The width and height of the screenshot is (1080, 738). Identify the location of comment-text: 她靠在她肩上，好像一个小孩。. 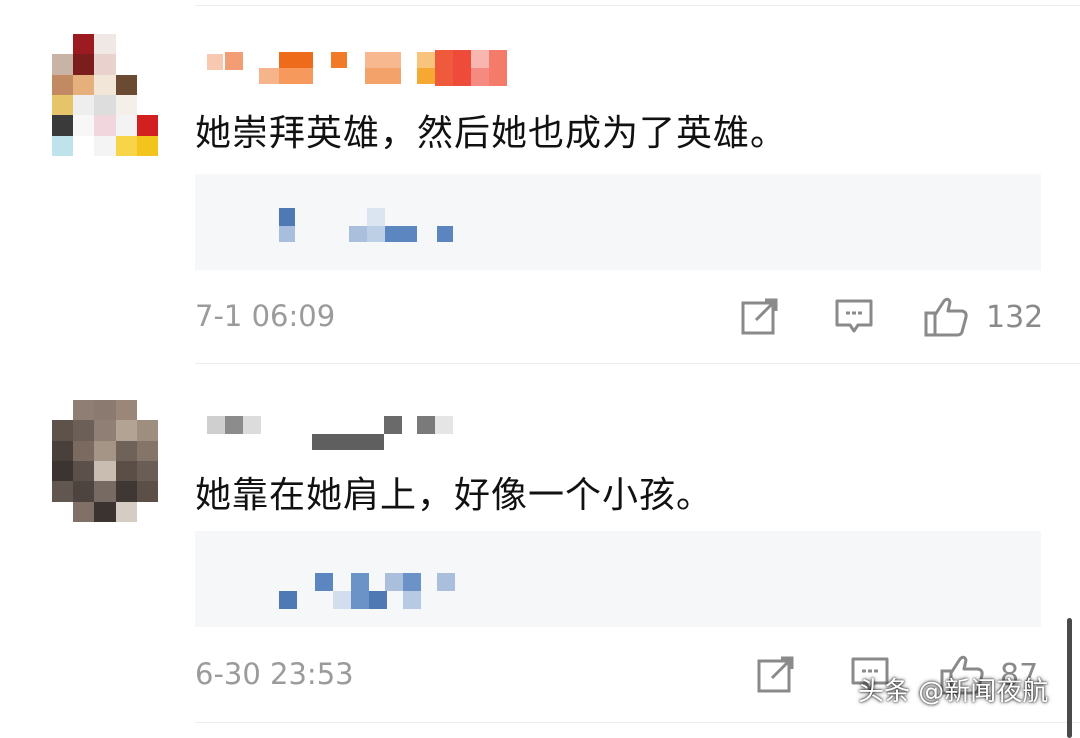
(454, 495).